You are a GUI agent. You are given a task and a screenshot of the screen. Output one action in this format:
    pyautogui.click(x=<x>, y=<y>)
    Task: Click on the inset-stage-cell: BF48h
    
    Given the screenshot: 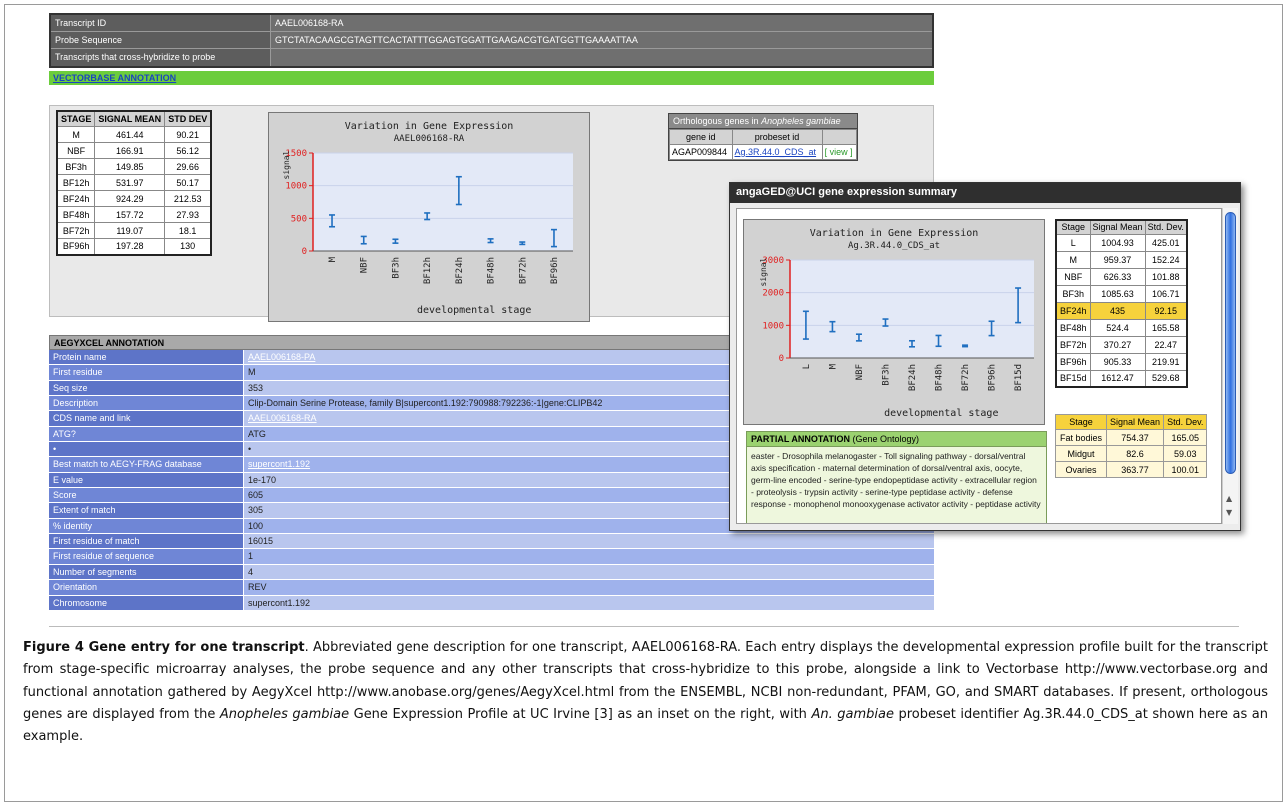 What is the action you would take?
    pyautogui.click(x=1073, y=327)
    